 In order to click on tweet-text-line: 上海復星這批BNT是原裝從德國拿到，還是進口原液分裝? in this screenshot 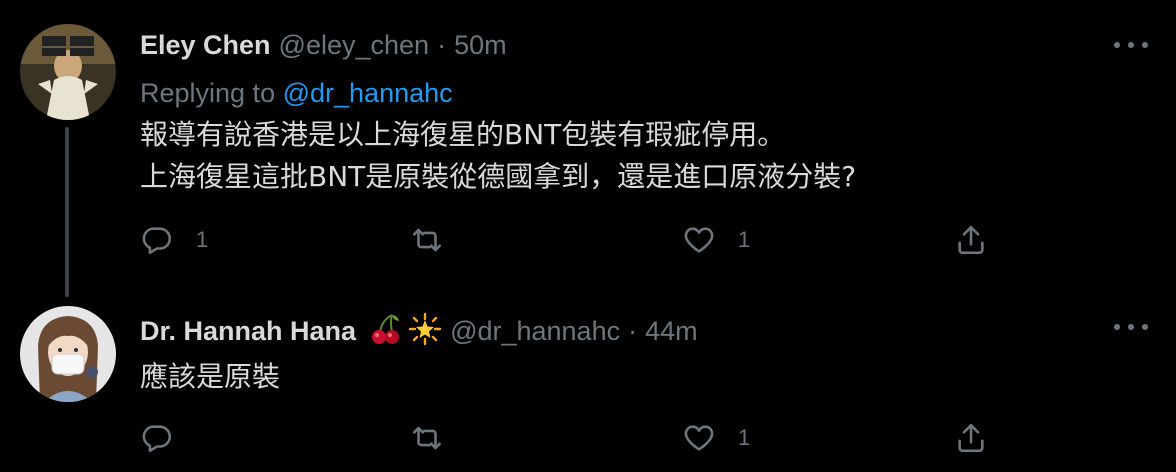, I will do `click(498, 176)`.